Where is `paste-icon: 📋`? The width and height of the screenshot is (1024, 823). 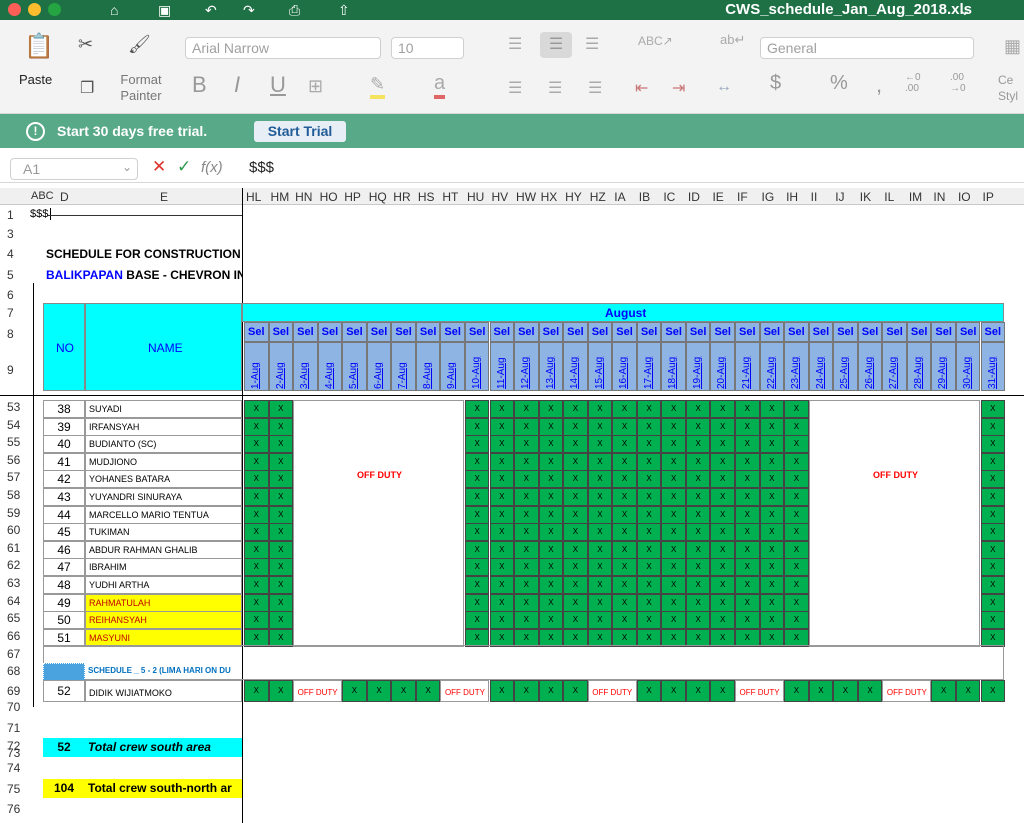
paste-icon: 📋 is located at coordinates (39, 46).